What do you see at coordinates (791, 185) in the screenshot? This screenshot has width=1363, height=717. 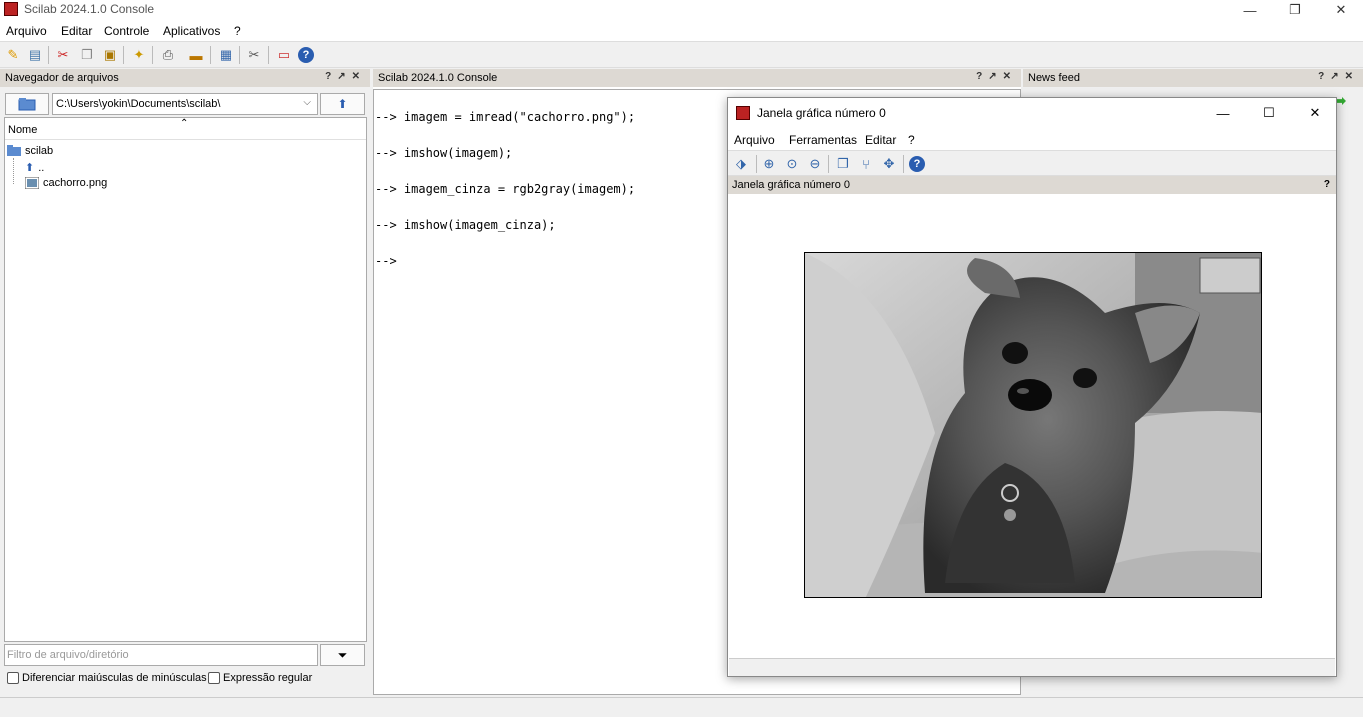 I see `graphic-panel-title: Janela gráfica número 0` at bounding box center [791, 185].